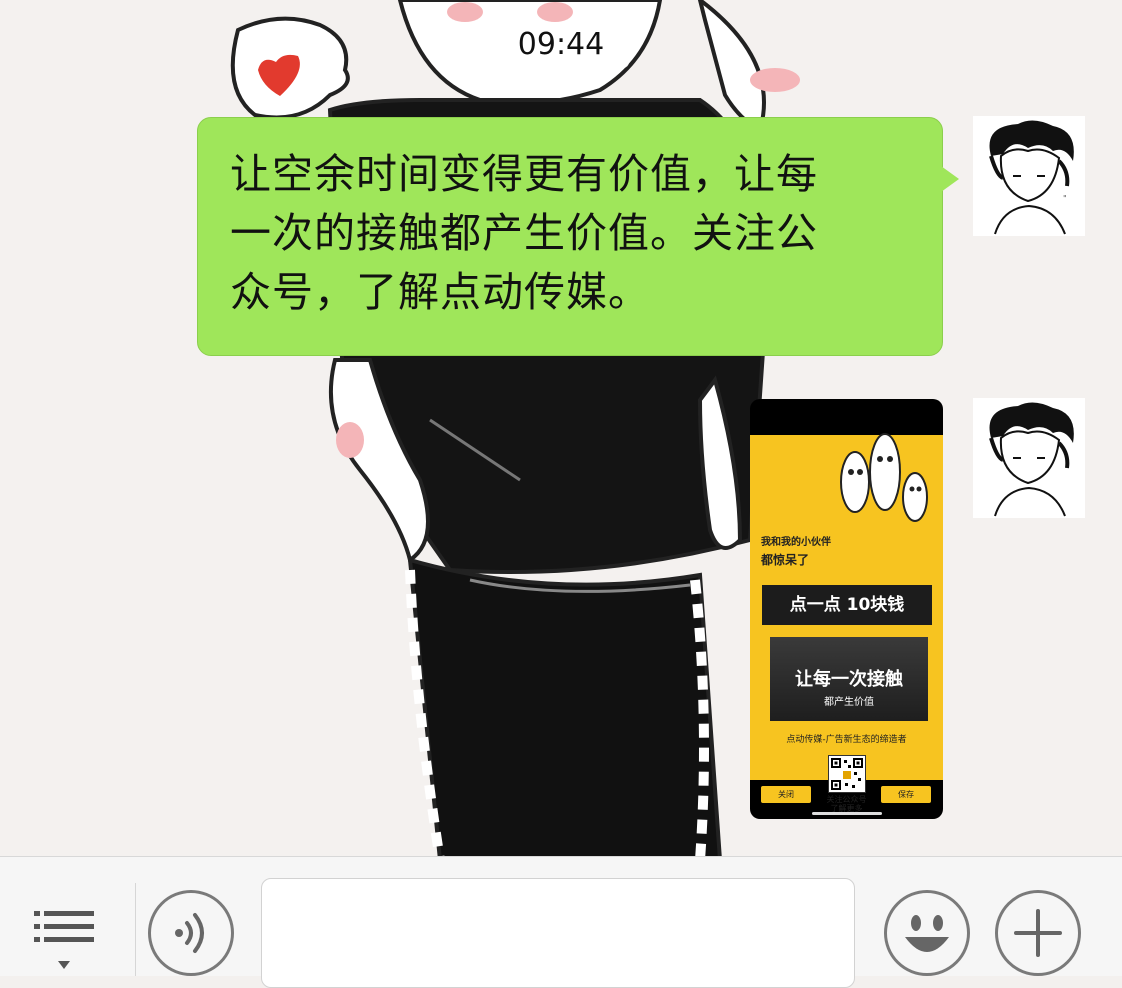 The image size is (1122, 988). Describe the element at coordinates (796, 542) in the screenshot. I see `poster-kicker: 我和我的小伙伴` at that location.